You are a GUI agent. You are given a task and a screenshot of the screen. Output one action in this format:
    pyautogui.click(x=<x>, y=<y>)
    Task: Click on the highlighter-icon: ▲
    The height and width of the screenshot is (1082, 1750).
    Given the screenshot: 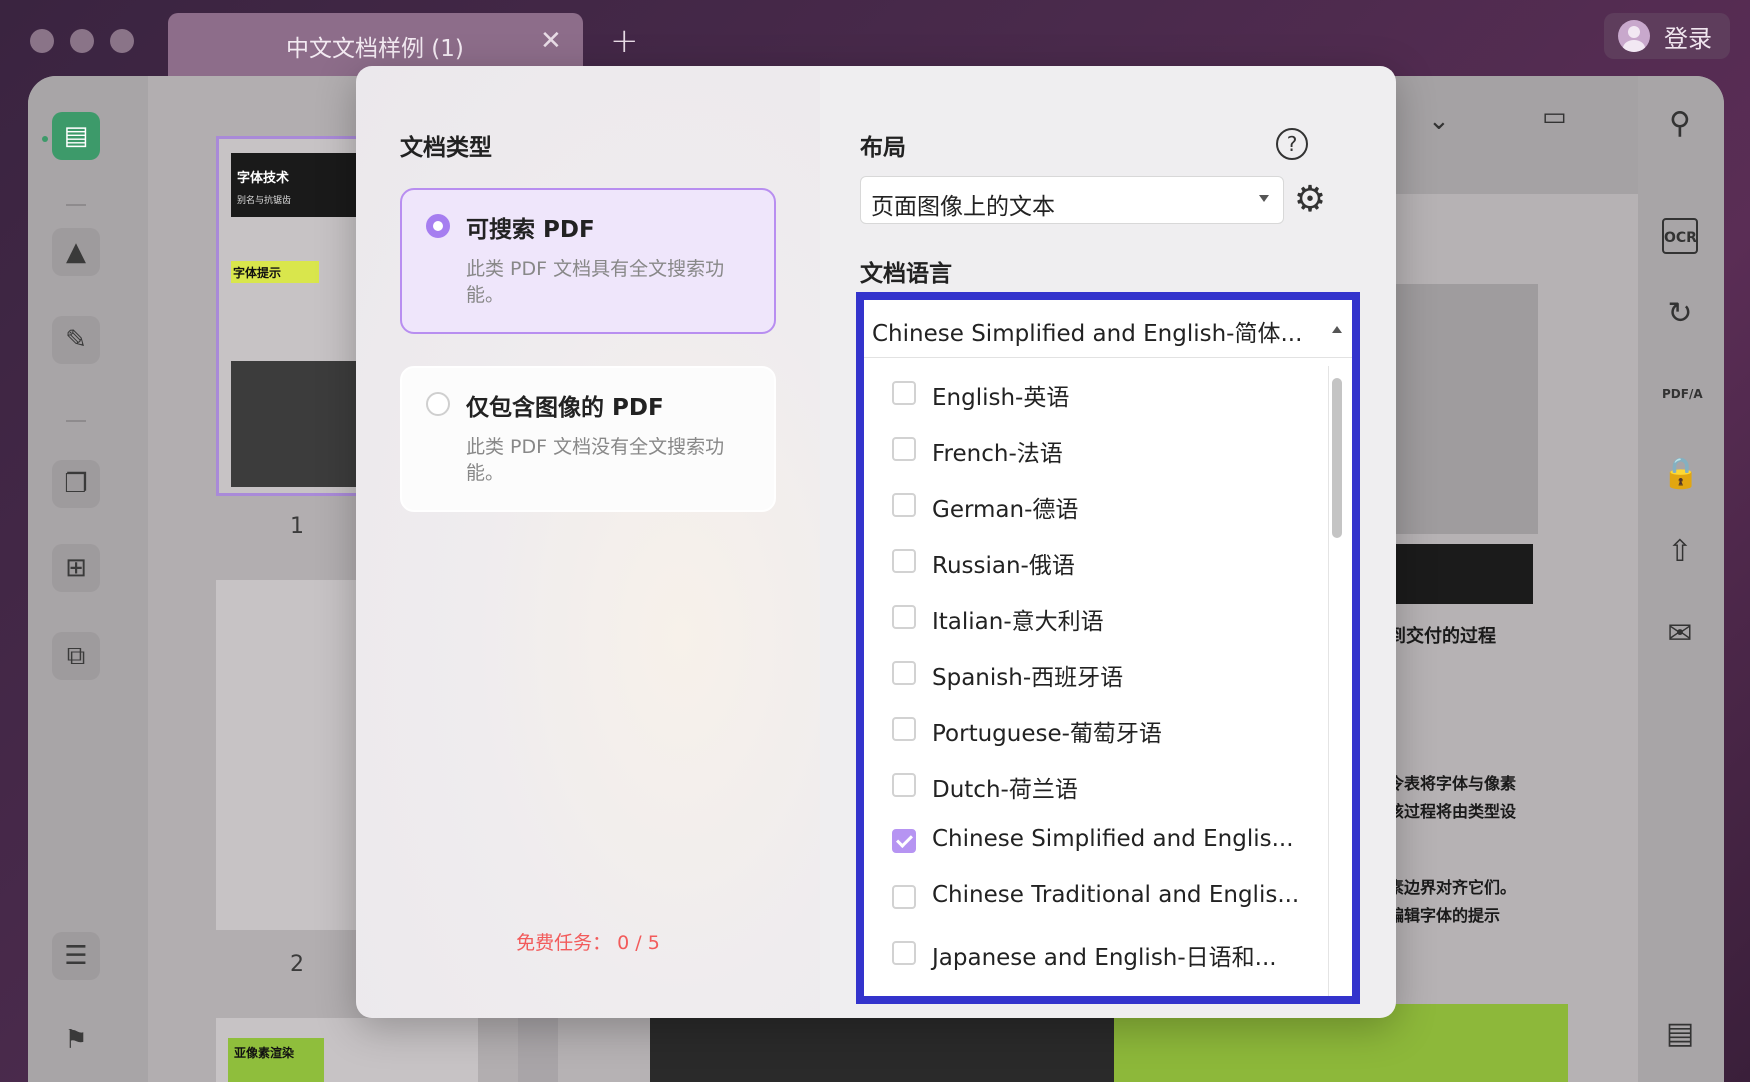 What is the action you would take?
    pyautogui.click(x=76, y=252)
    